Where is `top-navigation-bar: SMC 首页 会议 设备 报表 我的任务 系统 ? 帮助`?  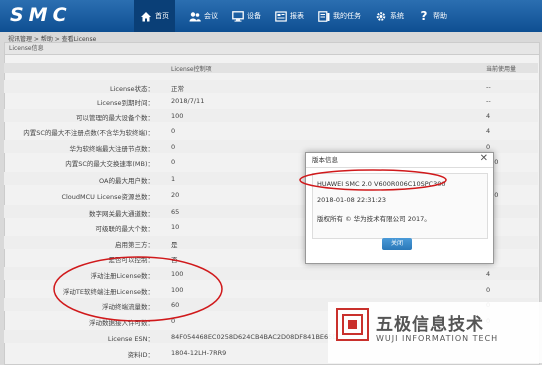 top-navigation-bar: SMC 首页 会议 设备 报表 我的任务 系统 ? 帮助 is located at coordinates (271, 16).